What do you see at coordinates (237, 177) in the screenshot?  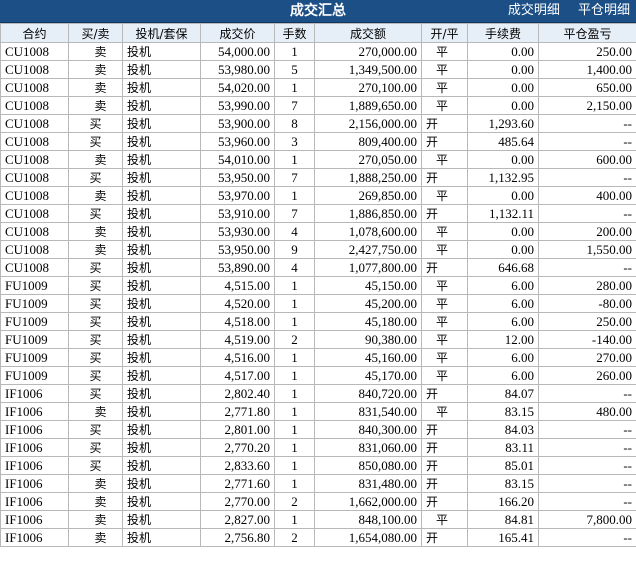 I see `price-cell: 53,950.00` at bounding box center [237, 177].